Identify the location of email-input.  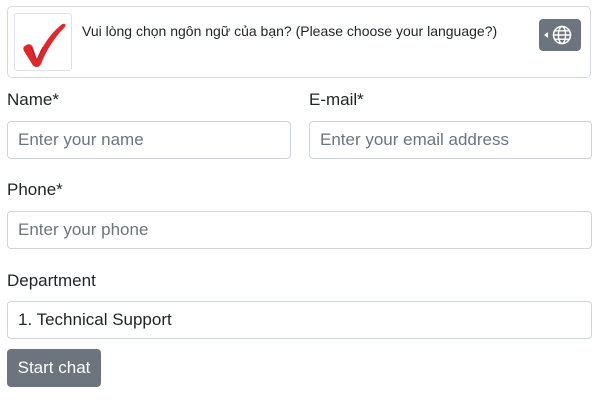
(450, 140).